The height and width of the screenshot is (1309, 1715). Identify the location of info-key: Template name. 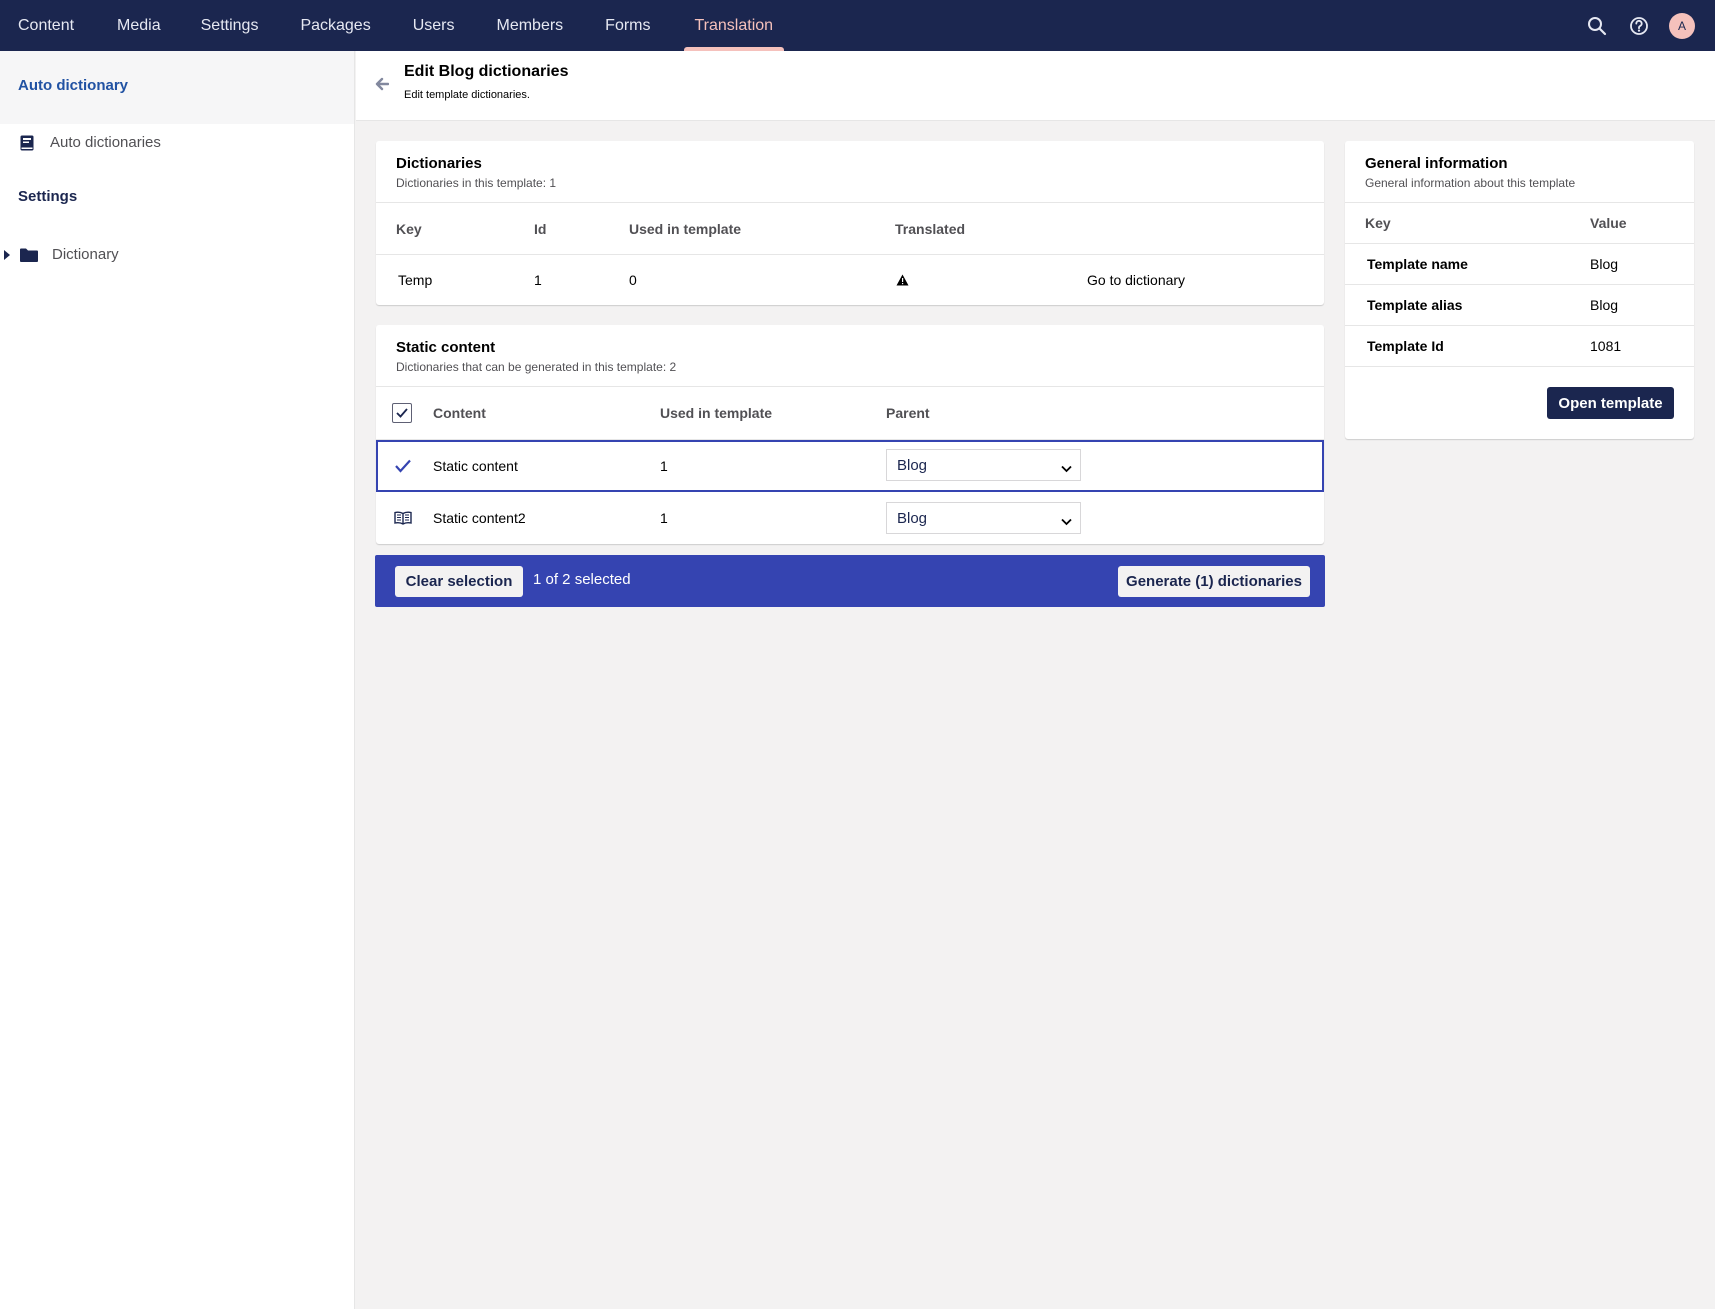
(1417, 264).